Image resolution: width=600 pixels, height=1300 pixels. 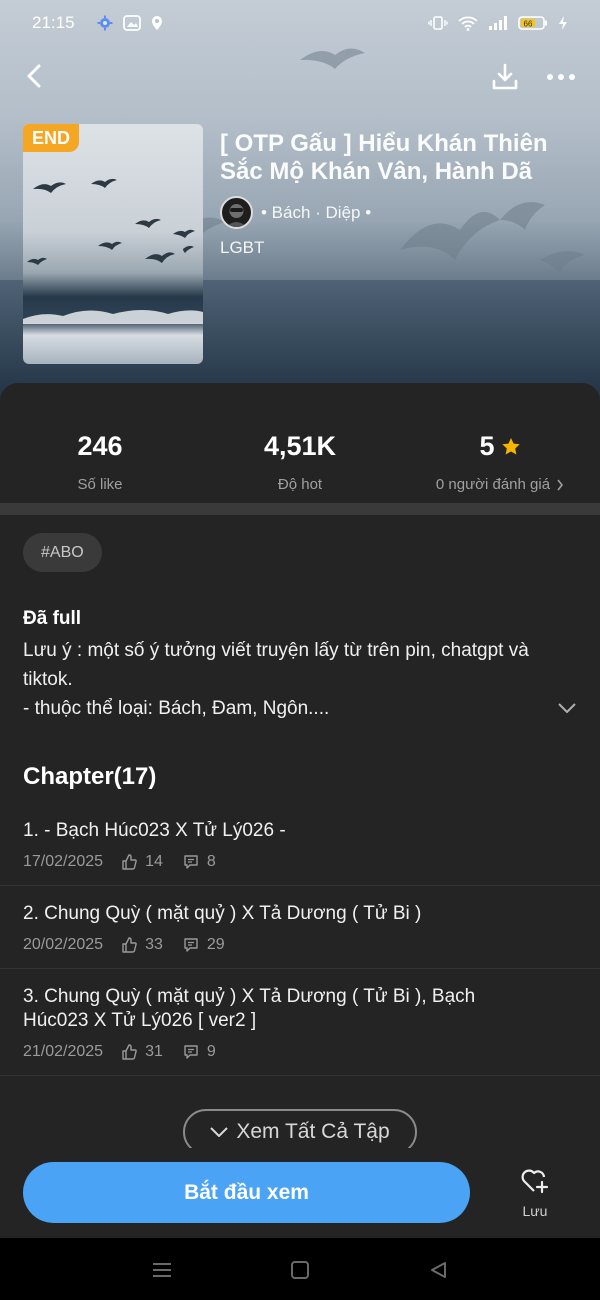 I want to click on charging-icon, so click(x=563, y=23).